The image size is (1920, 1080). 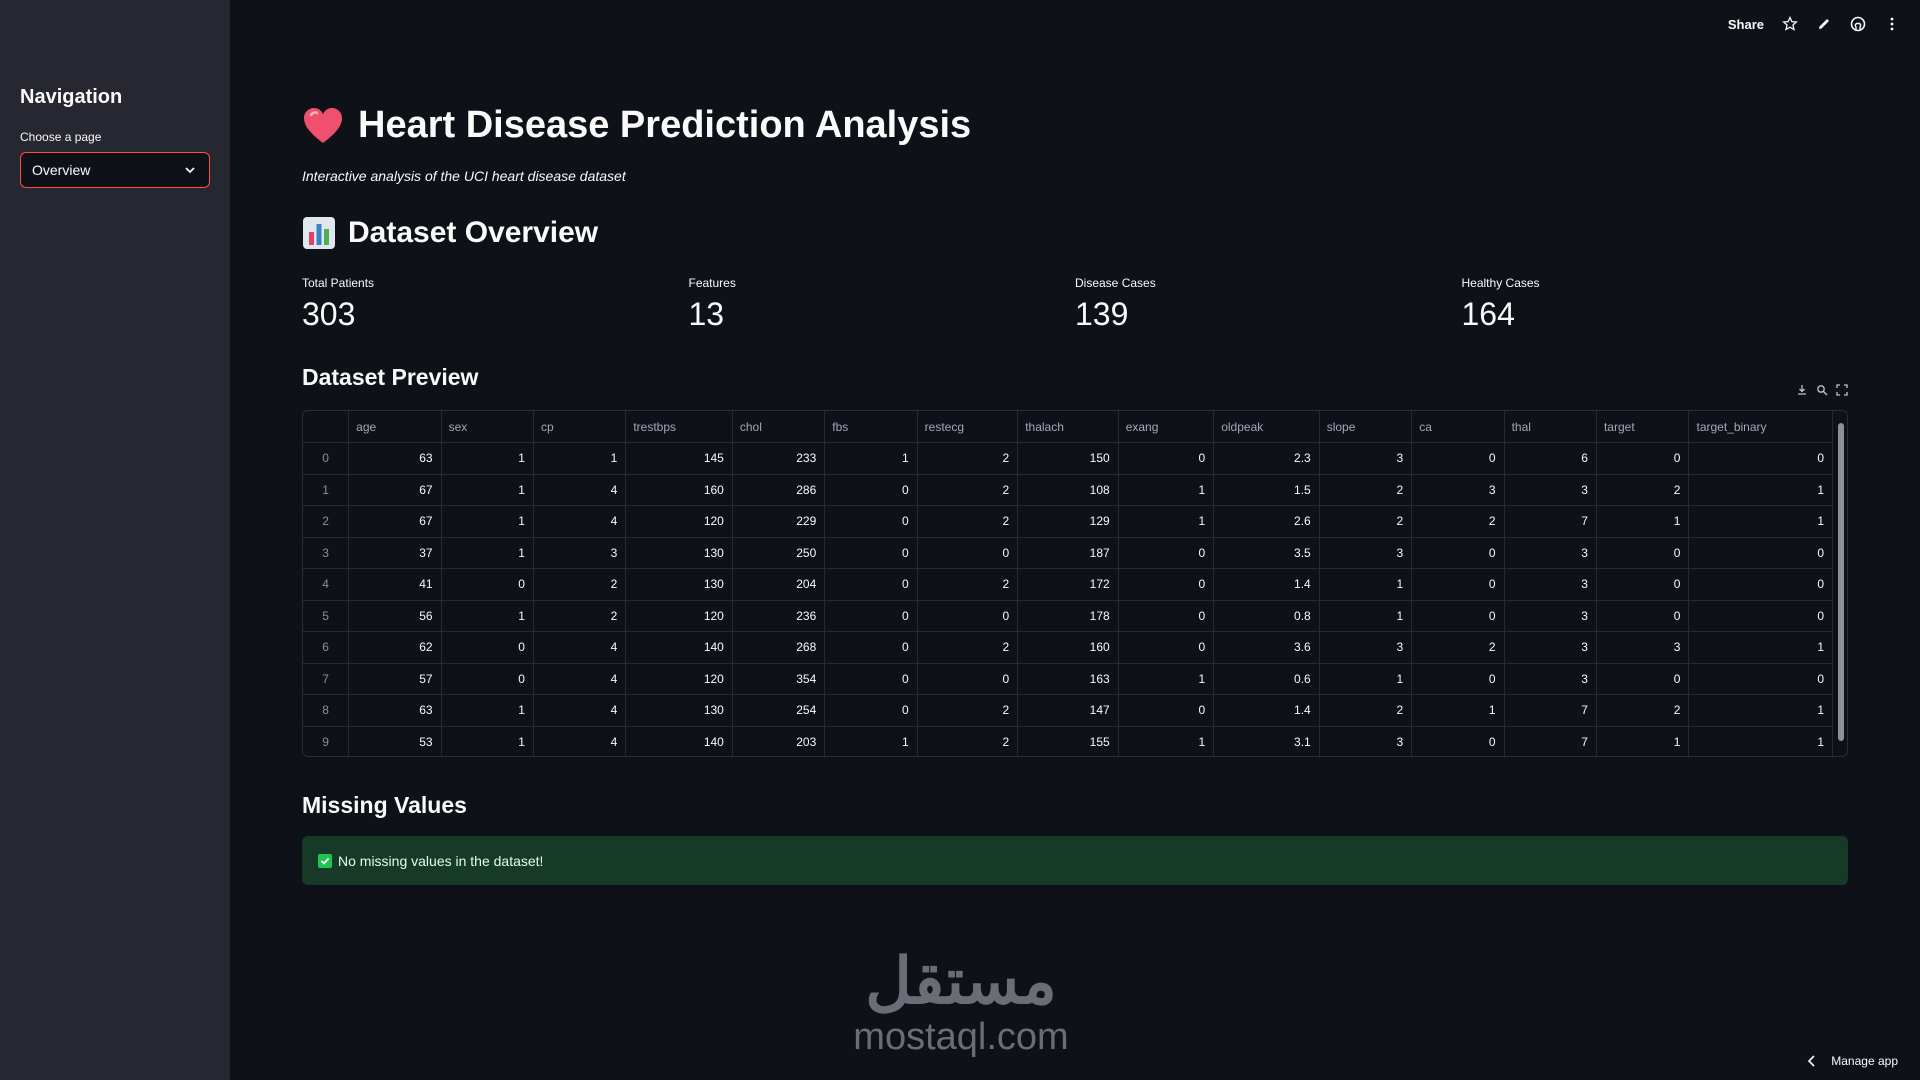 I want to click on row-index: 2, so click(x=326, y=521).